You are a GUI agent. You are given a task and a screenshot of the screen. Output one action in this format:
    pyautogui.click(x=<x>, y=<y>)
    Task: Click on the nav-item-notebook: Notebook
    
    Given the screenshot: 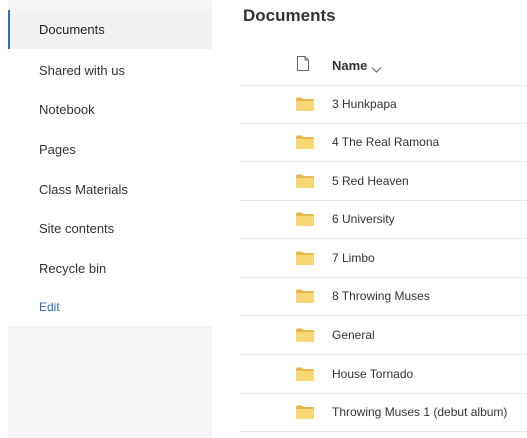 What is the action you would take?
    pyautogui.click(x=110, y=109)
    